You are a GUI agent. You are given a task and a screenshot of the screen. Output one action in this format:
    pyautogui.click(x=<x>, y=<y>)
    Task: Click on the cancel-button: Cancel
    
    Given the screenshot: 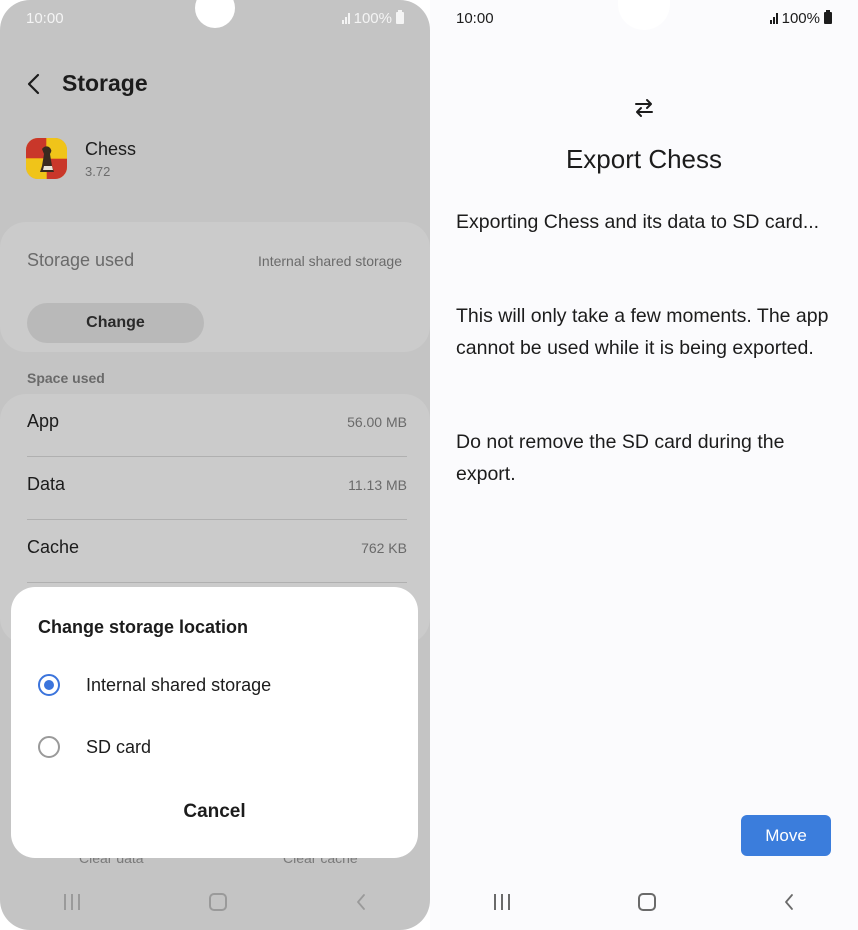 What is the action you would take?
    pyautogui.click(x=214, y=812)
    